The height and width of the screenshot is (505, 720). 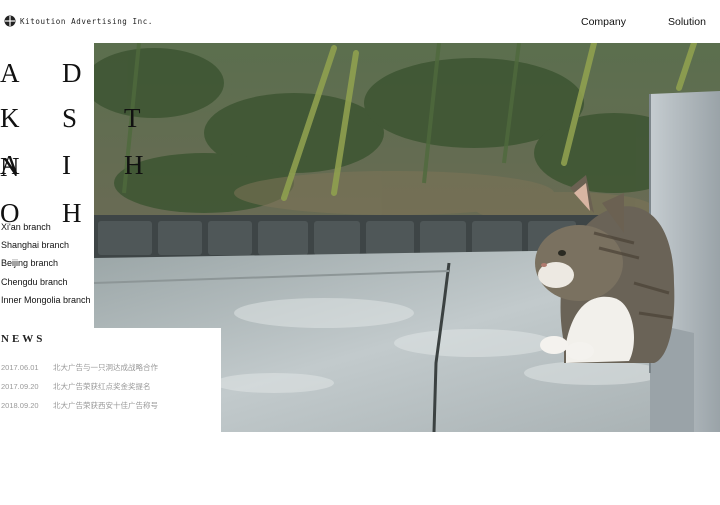 What do you see at coordinates (105, 405) in the screenshot?
I see `news-text: 北大广告荣获西安十佳广告称号` at bounding box center [105, 405].